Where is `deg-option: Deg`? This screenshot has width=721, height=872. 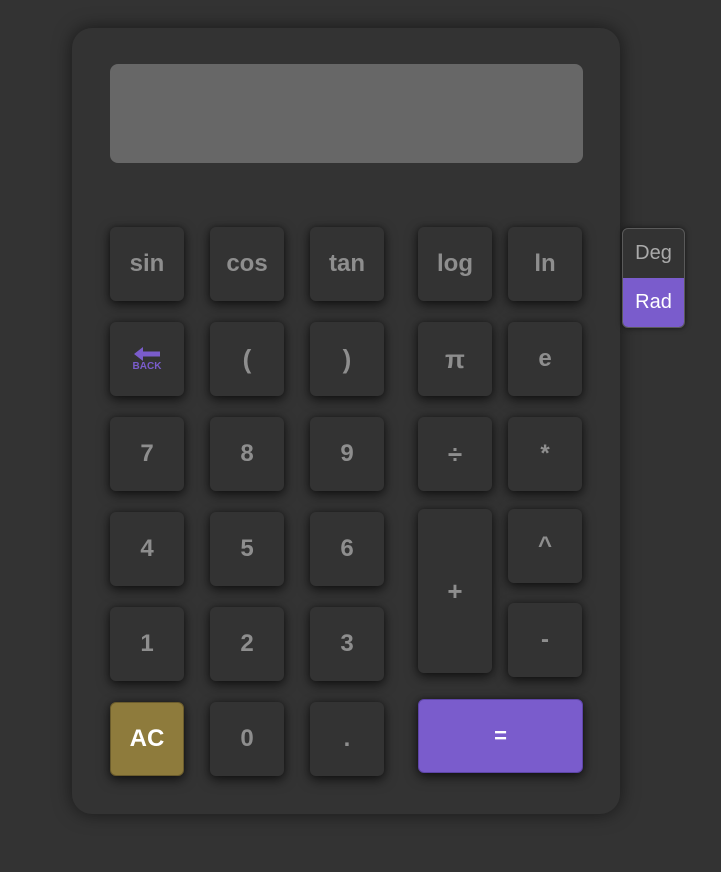
deg-option: Deg is located at coordinates (653, 253).